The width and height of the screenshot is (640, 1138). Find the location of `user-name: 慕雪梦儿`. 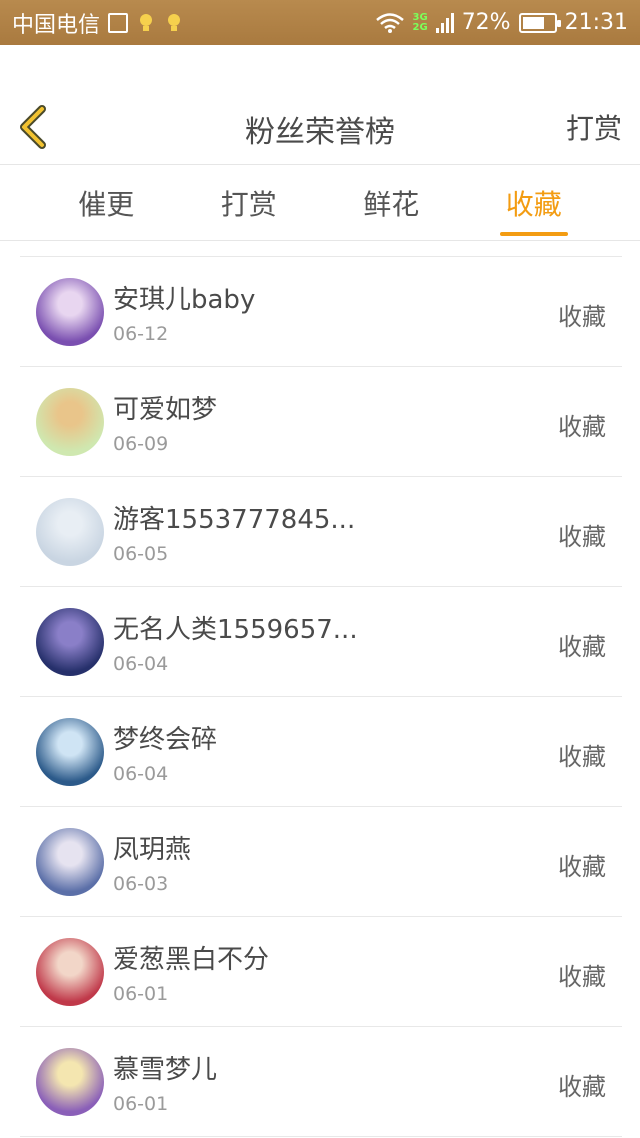

user-name: 慕雪梦儿 is located at coordinates (165, 1070).